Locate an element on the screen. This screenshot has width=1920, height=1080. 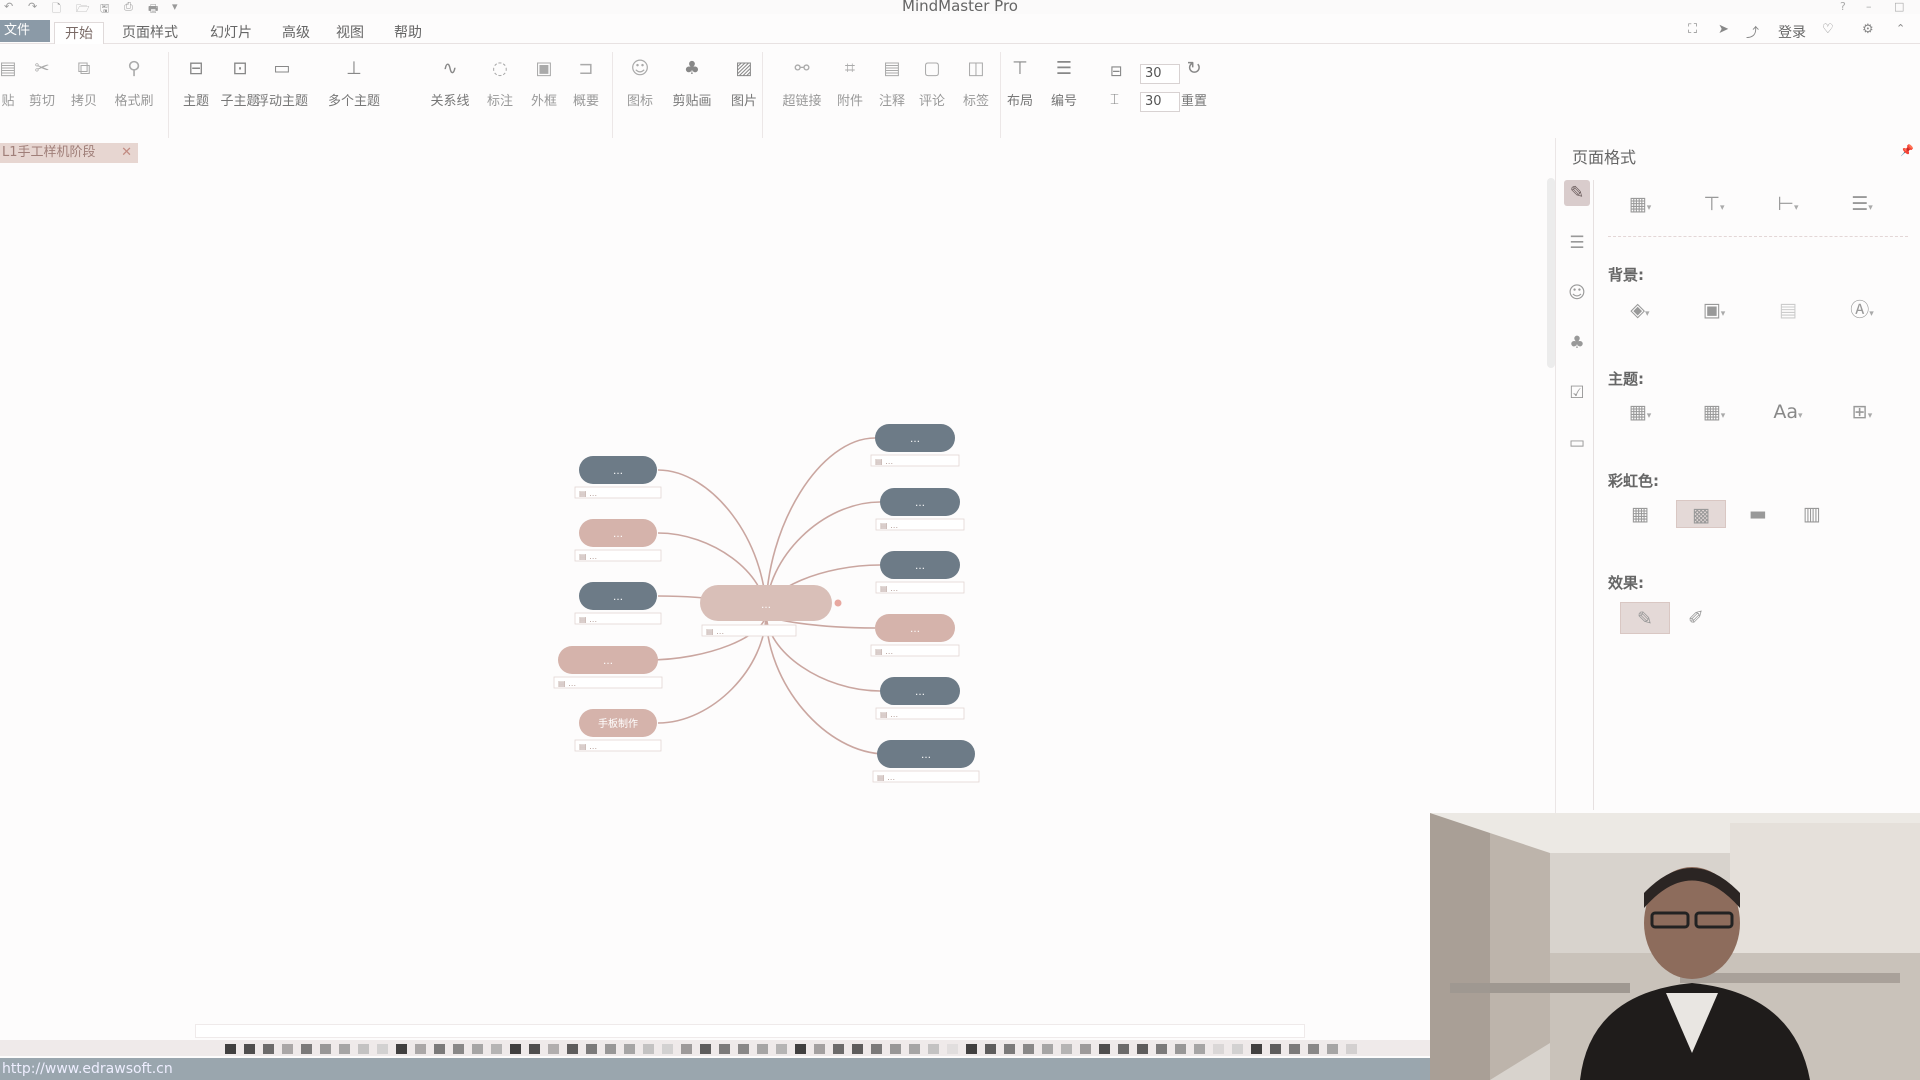
tree-layout-icon: ⊢▾ is located at coordinates (1788, 204).